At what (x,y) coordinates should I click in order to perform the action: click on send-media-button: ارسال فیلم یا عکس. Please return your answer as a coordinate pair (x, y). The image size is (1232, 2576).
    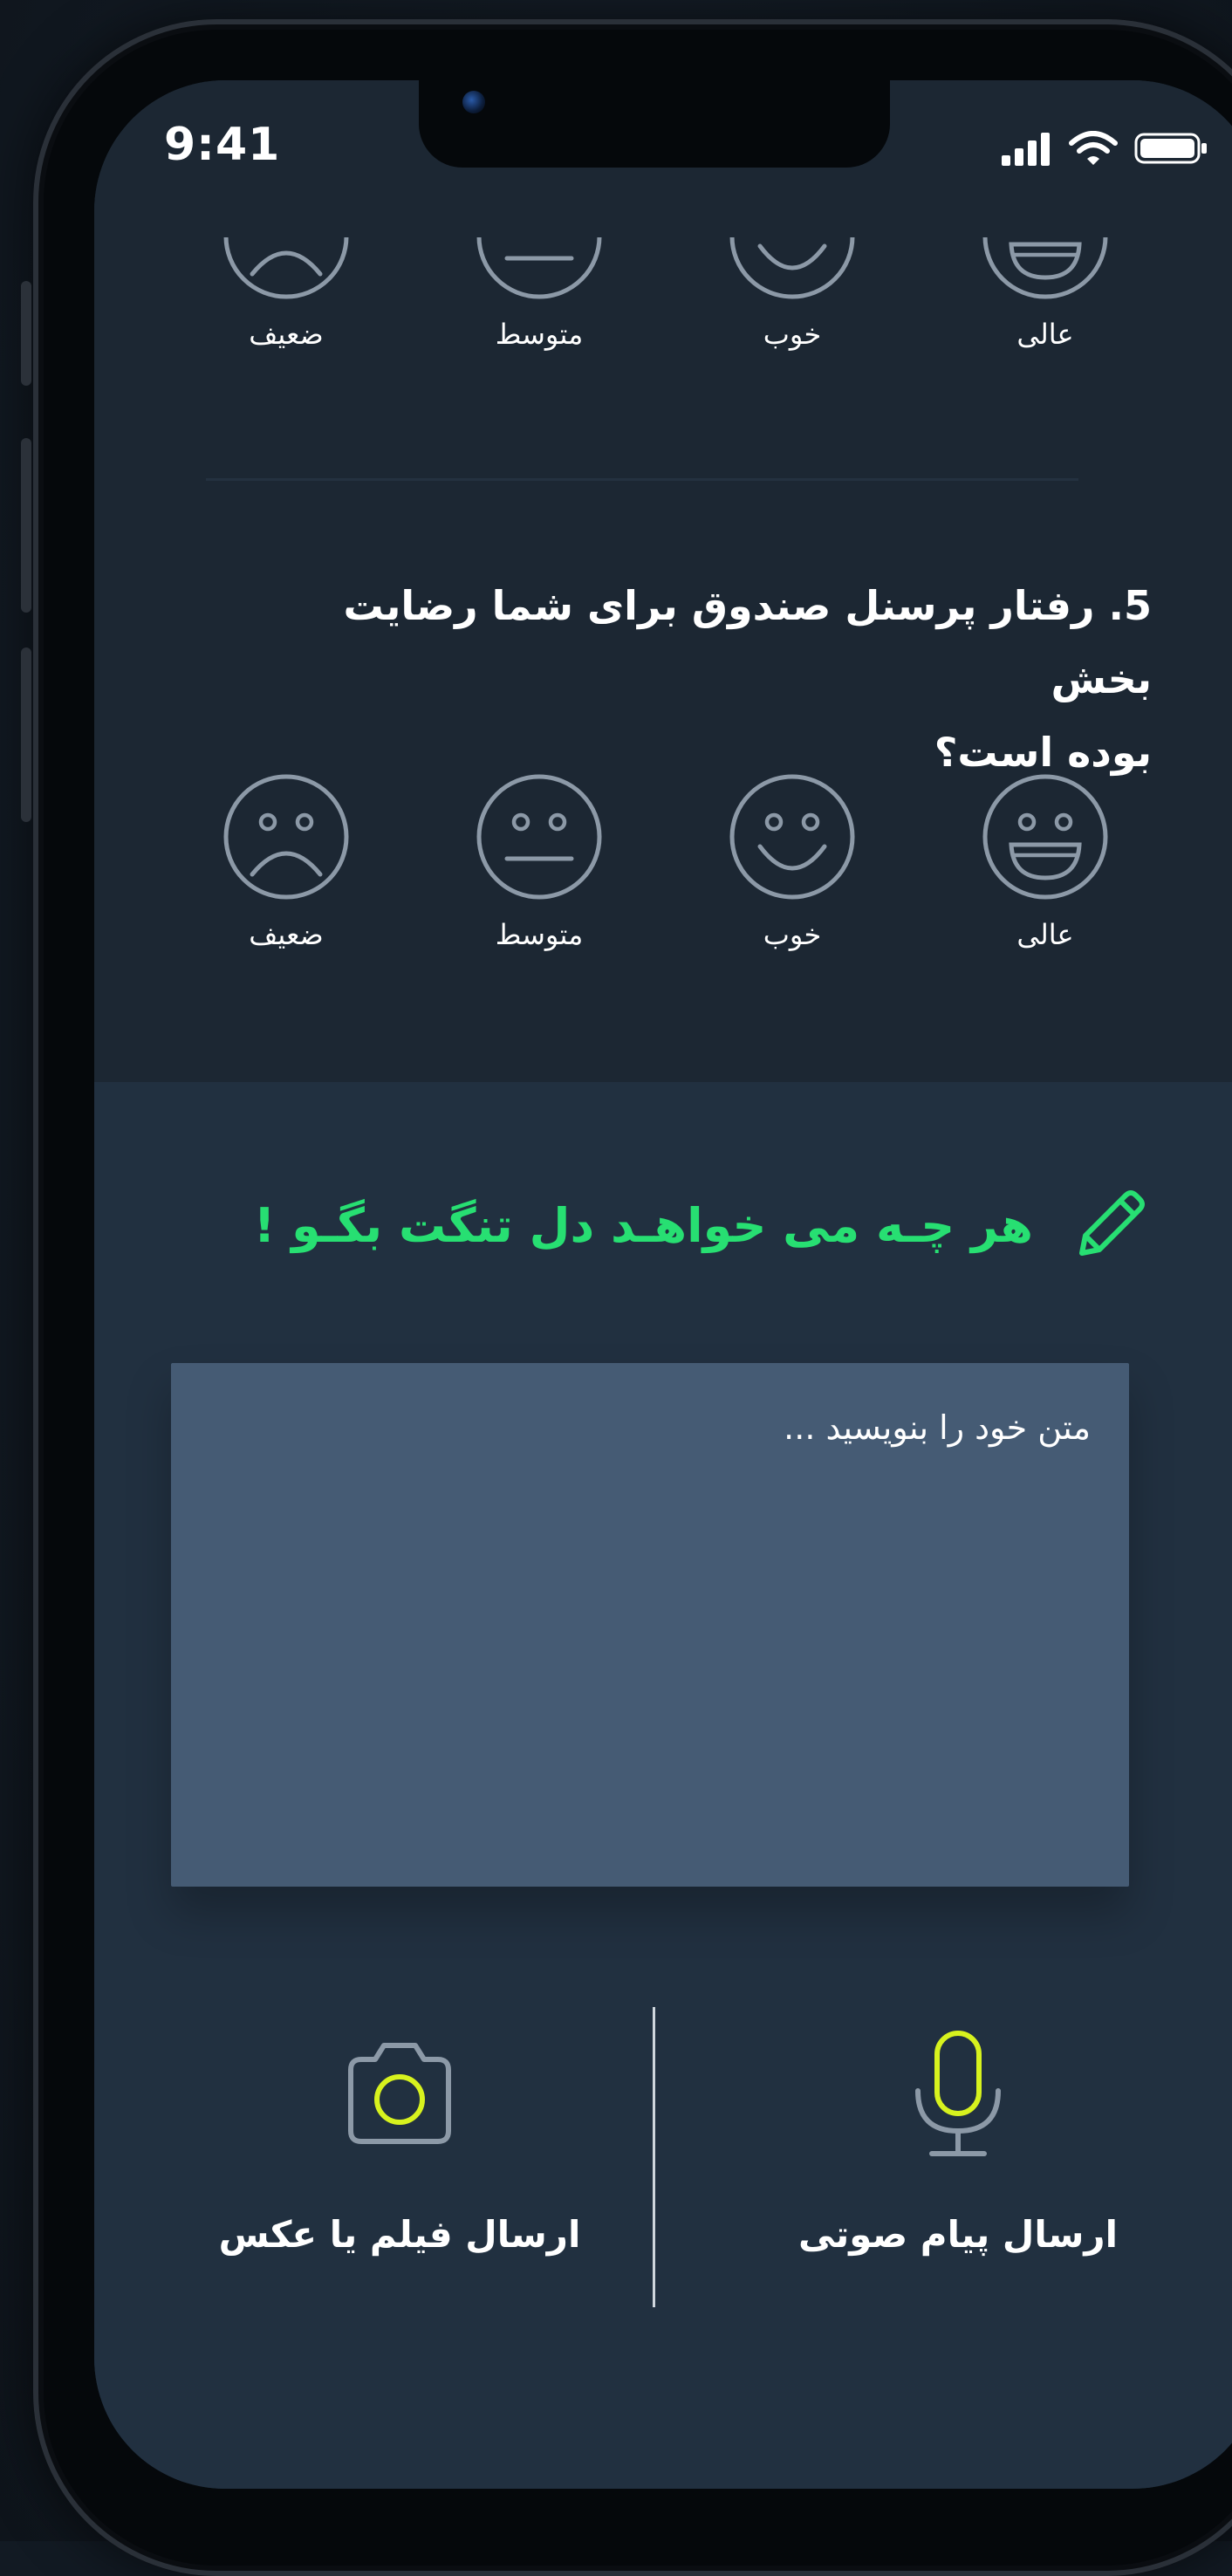
    Looking at the image, I should click on (400, 2143).